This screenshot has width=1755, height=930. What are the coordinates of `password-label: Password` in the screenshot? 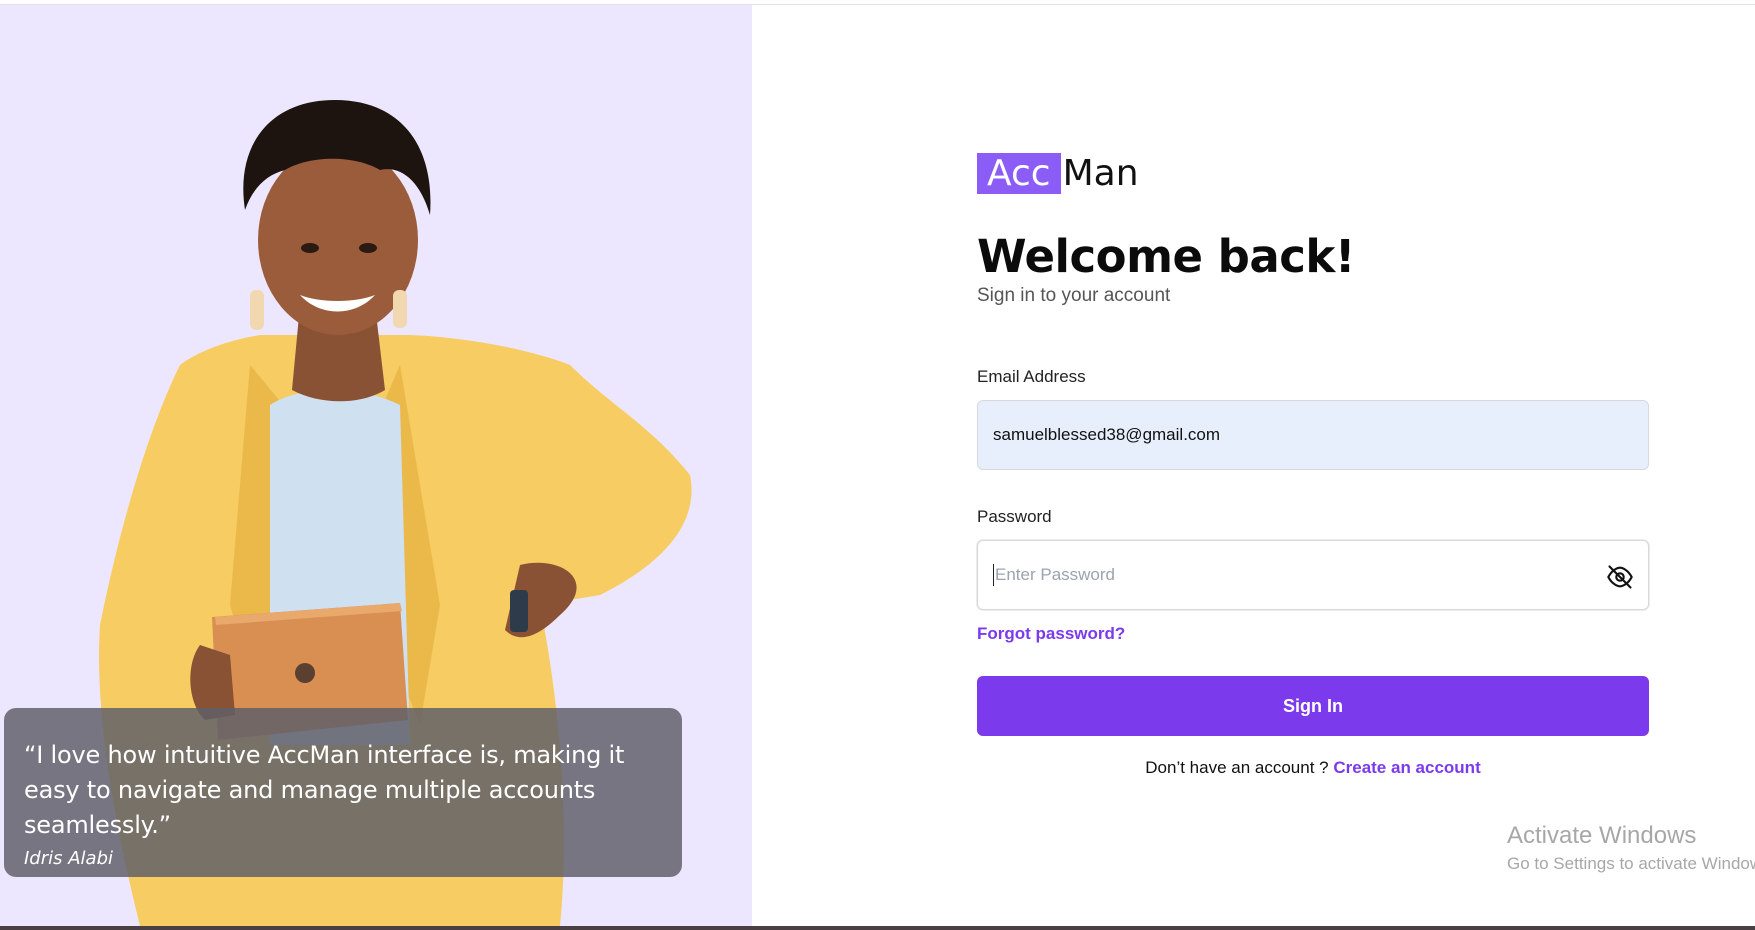 It's located at (1014, 516).